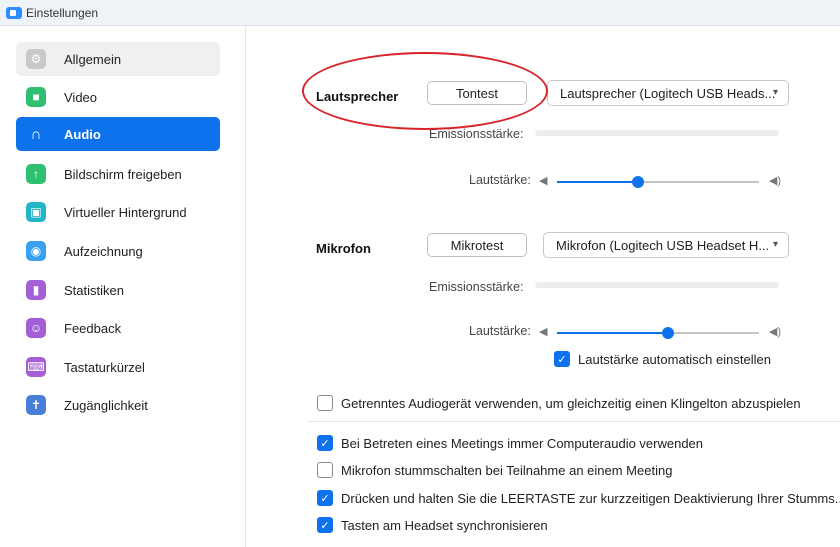 The height and width of the screenshot is (547, 840). What do you see at coordinates (93, 59) in the screenshot?
I see `sidebar-item-label: Allgemein` at bounding box center [93, 59].